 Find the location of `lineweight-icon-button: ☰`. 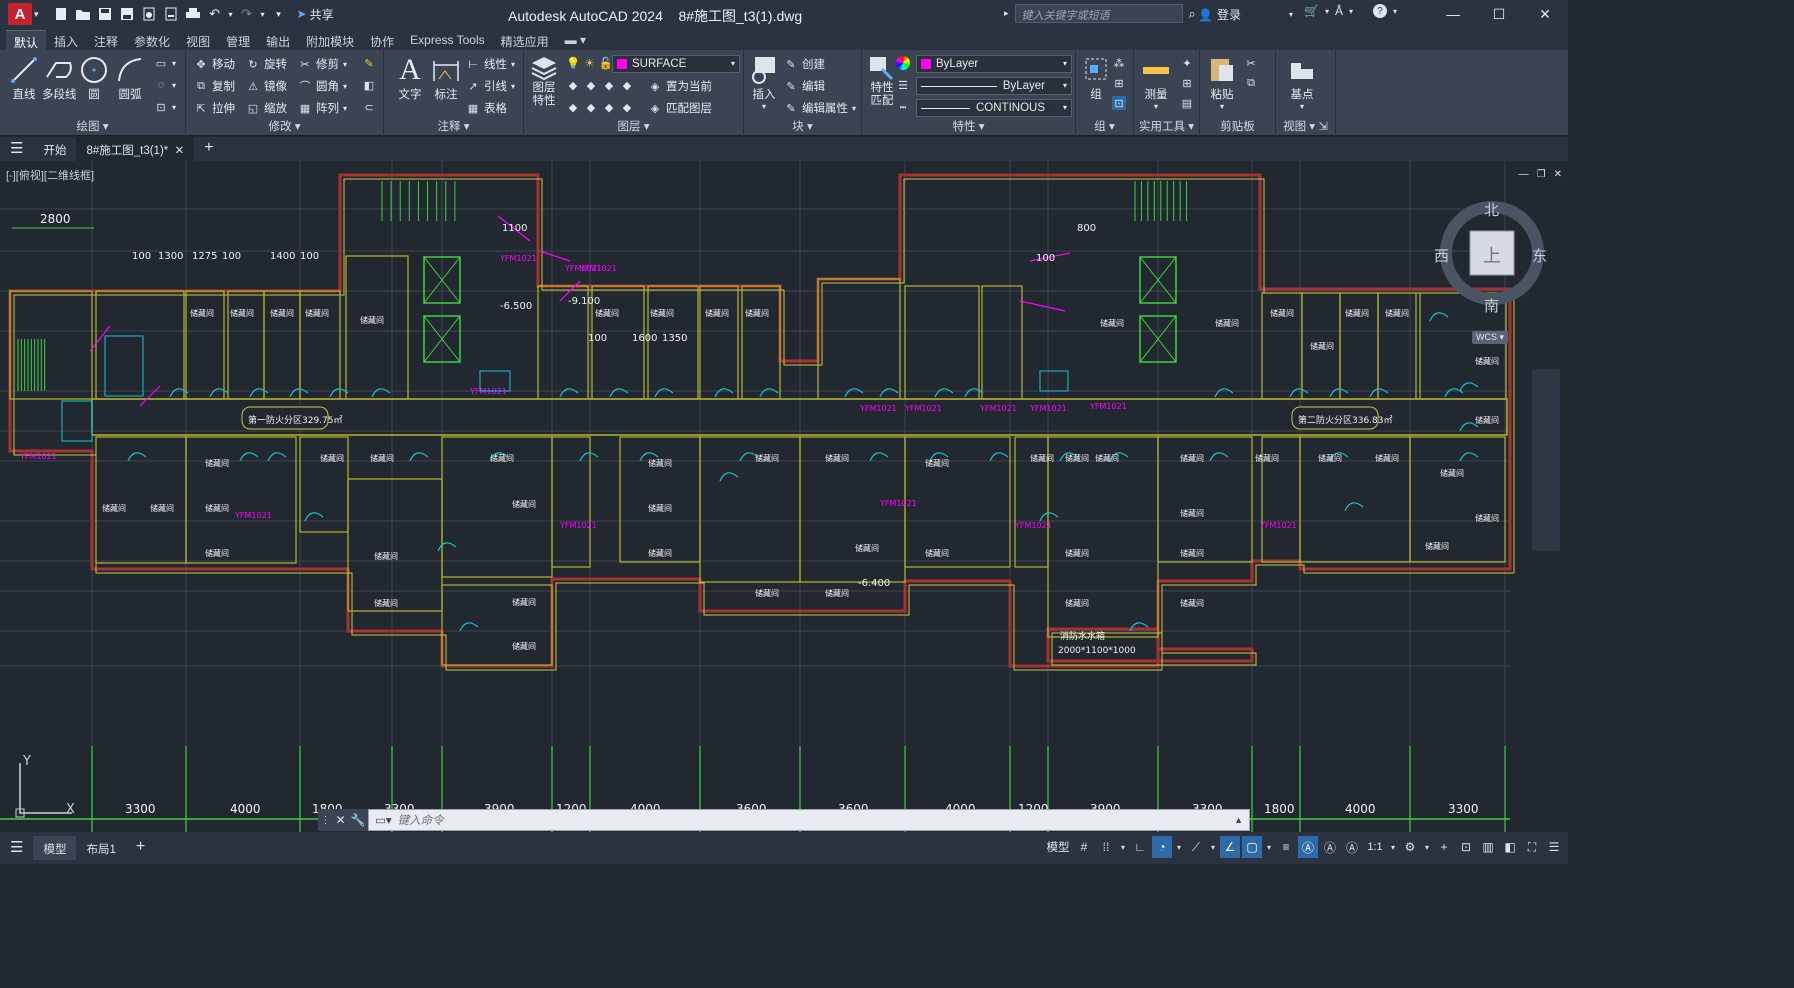

lineweight-icon-button: ☰ is located at coordinates (903, 85).